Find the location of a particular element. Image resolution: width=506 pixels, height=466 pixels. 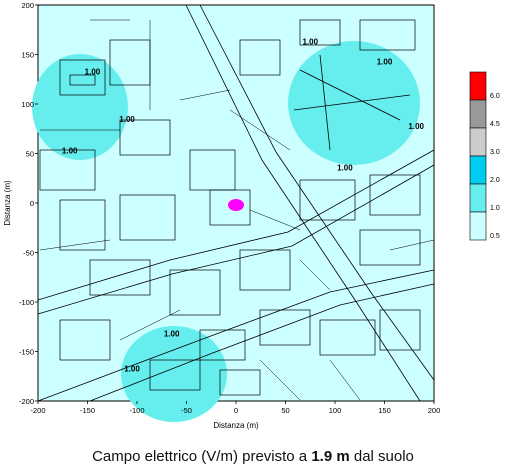

legend-label: 4.5 is located at coordinates (495, 124).